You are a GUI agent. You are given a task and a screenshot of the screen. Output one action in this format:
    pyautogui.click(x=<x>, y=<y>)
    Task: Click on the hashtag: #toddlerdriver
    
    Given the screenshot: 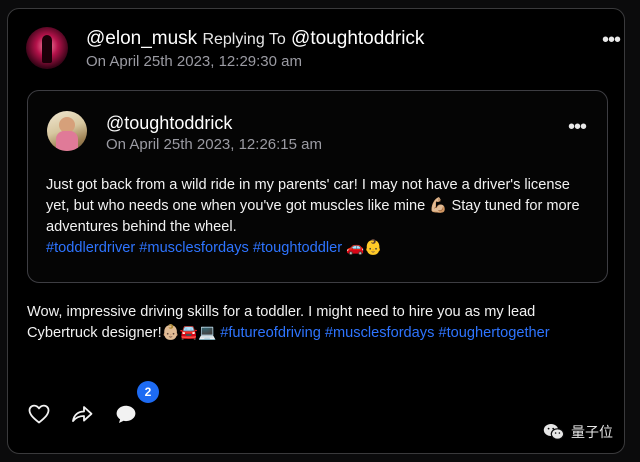 What is the action you would take?
    pyautogui.click(x=90, y=248)
    